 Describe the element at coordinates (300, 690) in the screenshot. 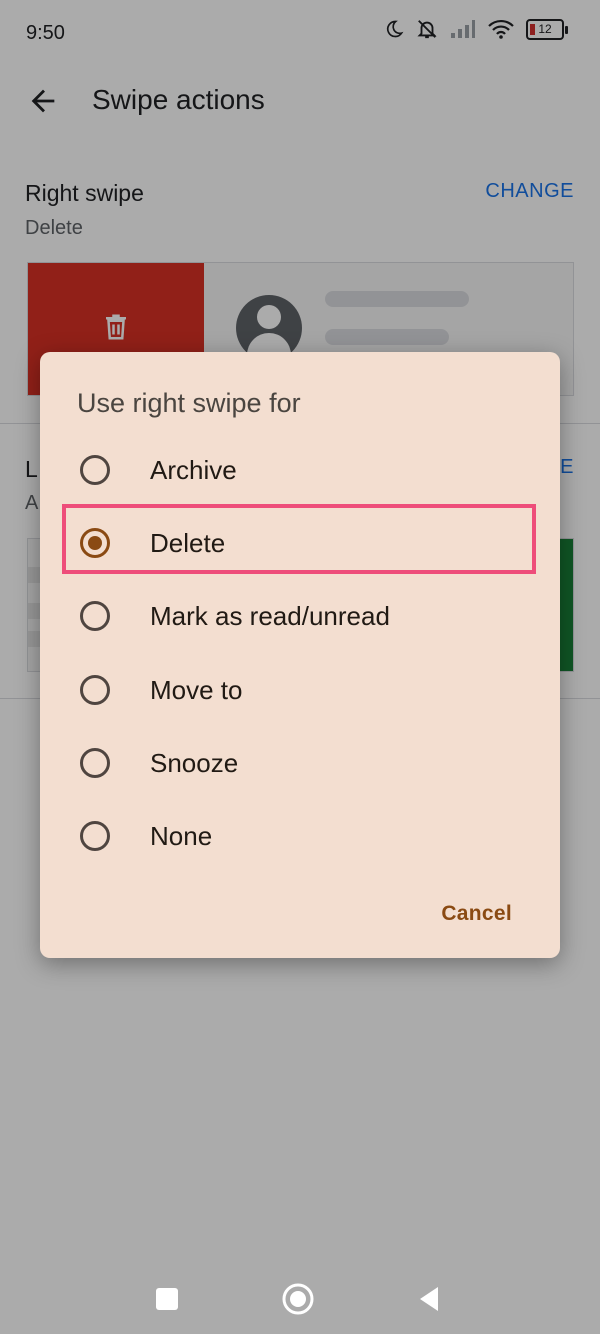

I see `option-move-to: Move to` at that location.